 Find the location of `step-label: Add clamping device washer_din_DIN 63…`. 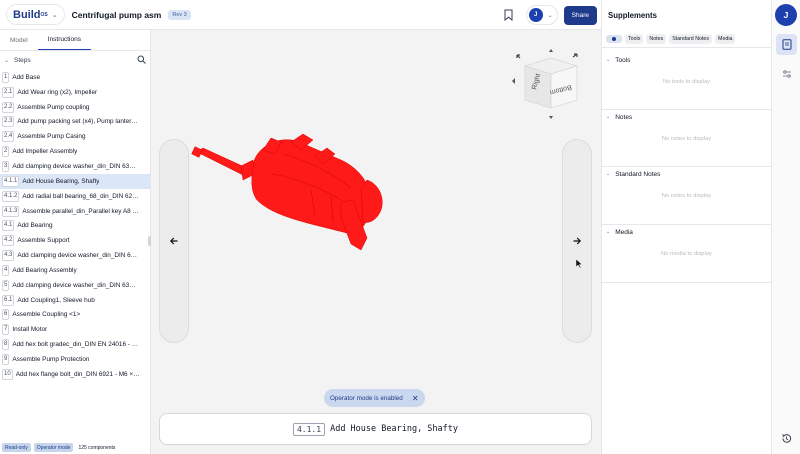

step-label: Add clamping device washer_din_DIN 63… is located at coordinates (74, 285).